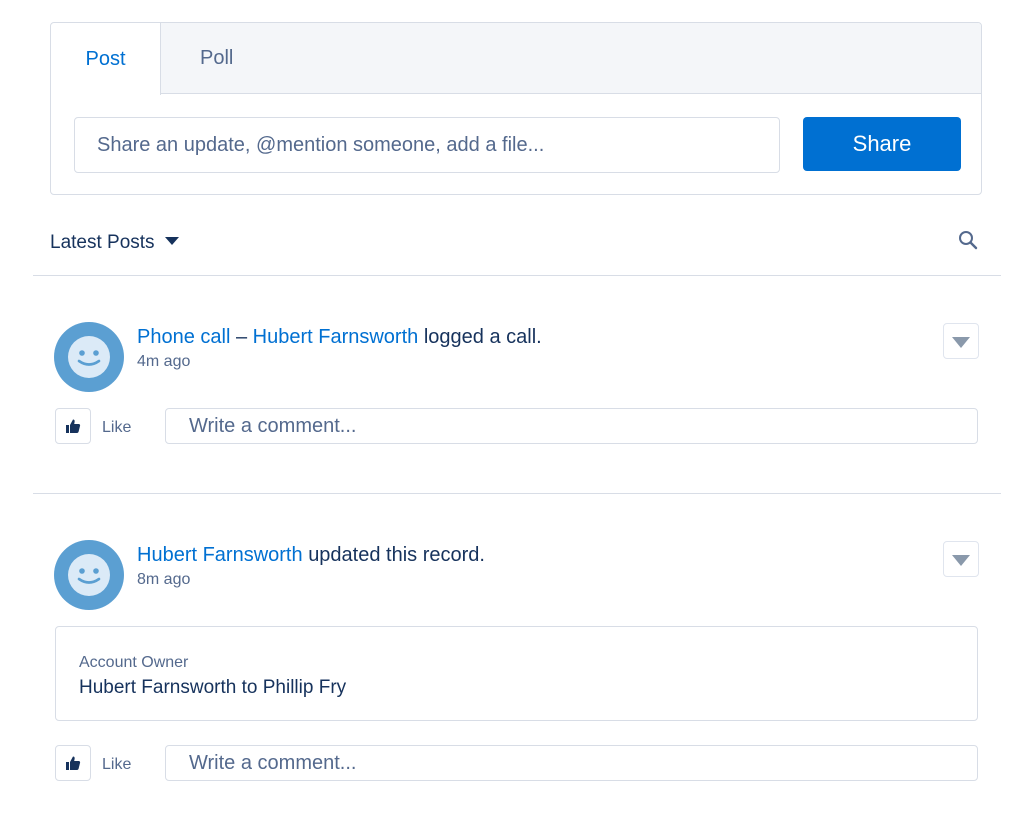  I want to click on post-action-text: logged a call., so click(482, 337).